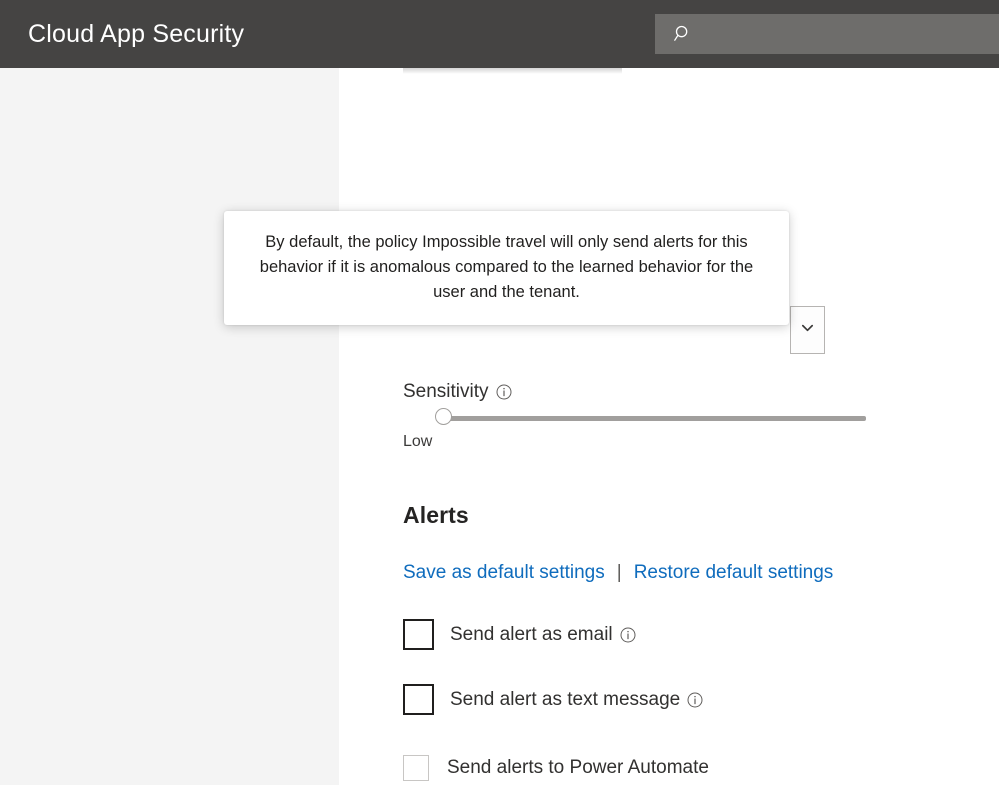  Describe the element at coordinates (578, 767) in the screenshot. I see `send-alerts-to-power-automate-label: Send alerts to Power Automate` at that location.